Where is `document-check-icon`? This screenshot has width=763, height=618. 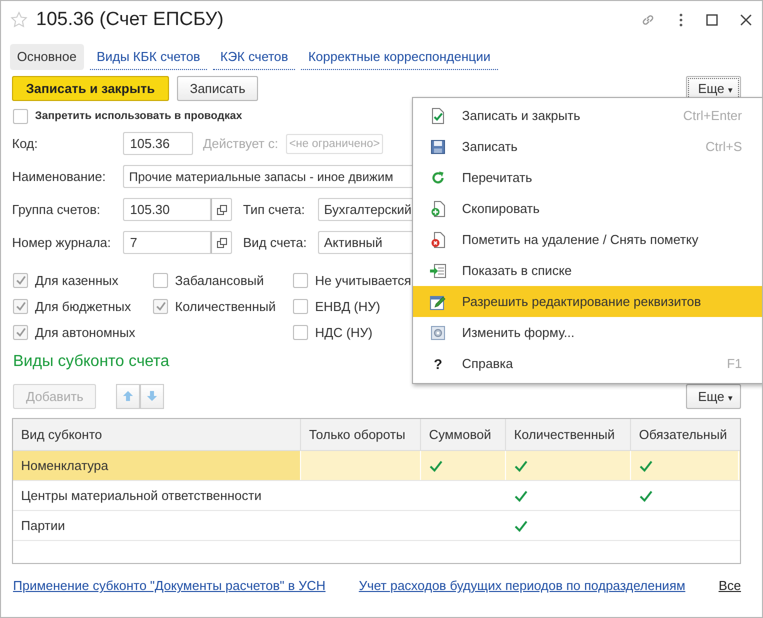
document-check-icon is located at coordinates (438, 116).